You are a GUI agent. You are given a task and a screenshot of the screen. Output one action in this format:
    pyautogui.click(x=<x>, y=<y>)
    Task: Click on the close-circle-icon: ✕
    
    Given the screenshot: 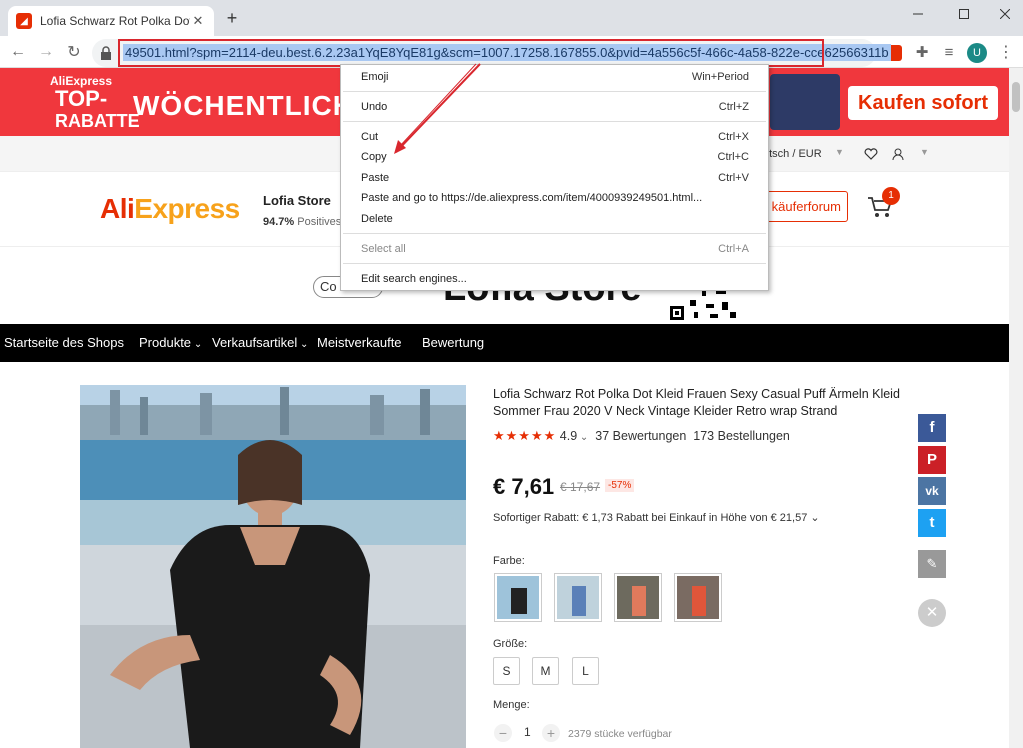 What is the action you would take?
    pyautogui.click(x=932, y=613)
    